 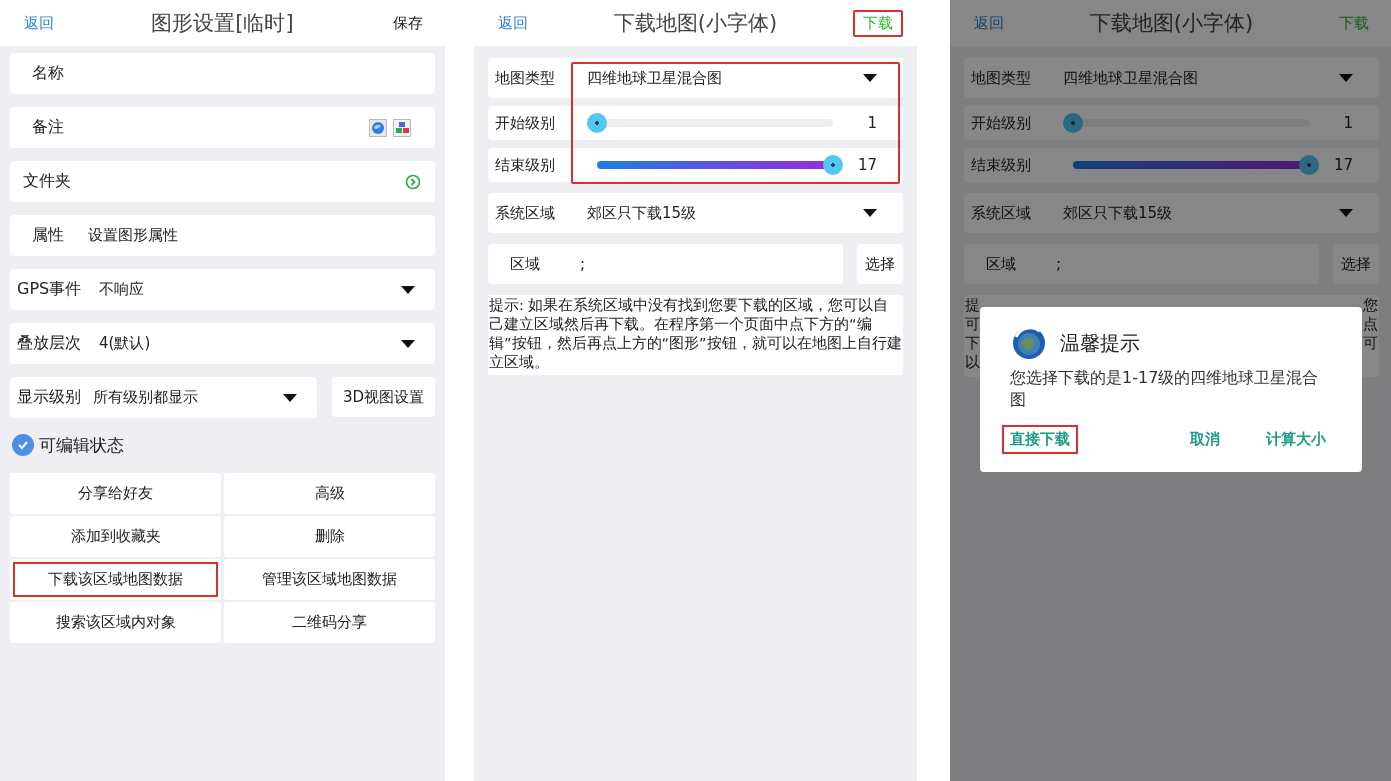 What do you see at coordinates (695, 335) in the screenshot?
I see `hint-text: 提示: 如果在系统区域中没有找到您要下载的区域，您可以自己建立区域然后再下载。在程序第一个页面中点下方的“编辑”按钮，然后再点上方的“图形”按钮，就可以在地图上自行建立区域。` at bounding box center [695, 335].